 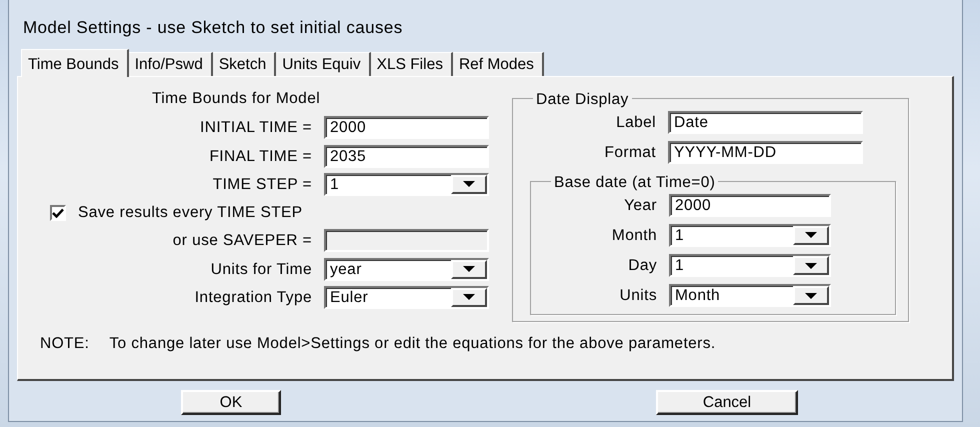 I want to click on field-label: INITIAL TIME =, so click(x=256, y=128).